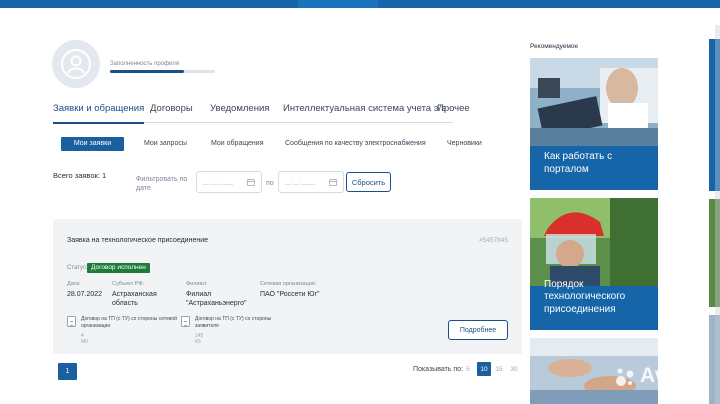  What do you see at coordinates (338, 4) in the screenshot?
I see `header-active-hint` at bounding box center [338, 4].